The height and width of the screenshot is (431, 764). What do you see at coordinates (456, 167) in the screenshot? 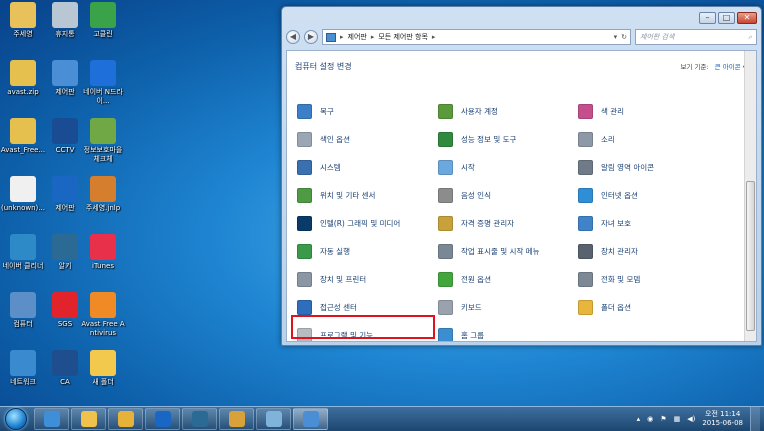
I see `control-panel-item: 시작` at bounding box center [456, 167].